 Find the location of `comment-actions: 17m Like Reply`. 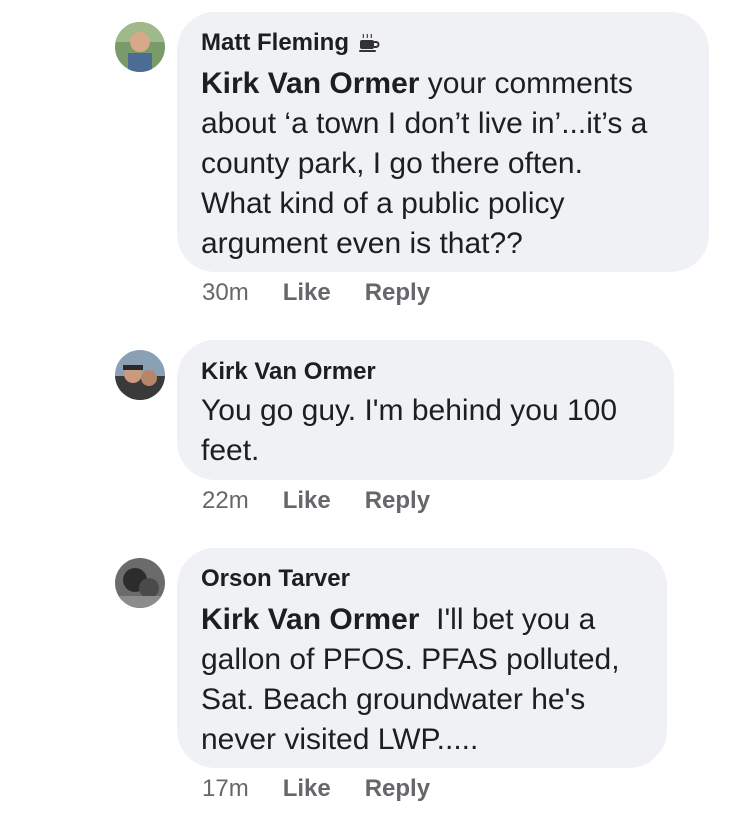

comment-actions: 17m Like Reply is located at coordinates (316, 789).